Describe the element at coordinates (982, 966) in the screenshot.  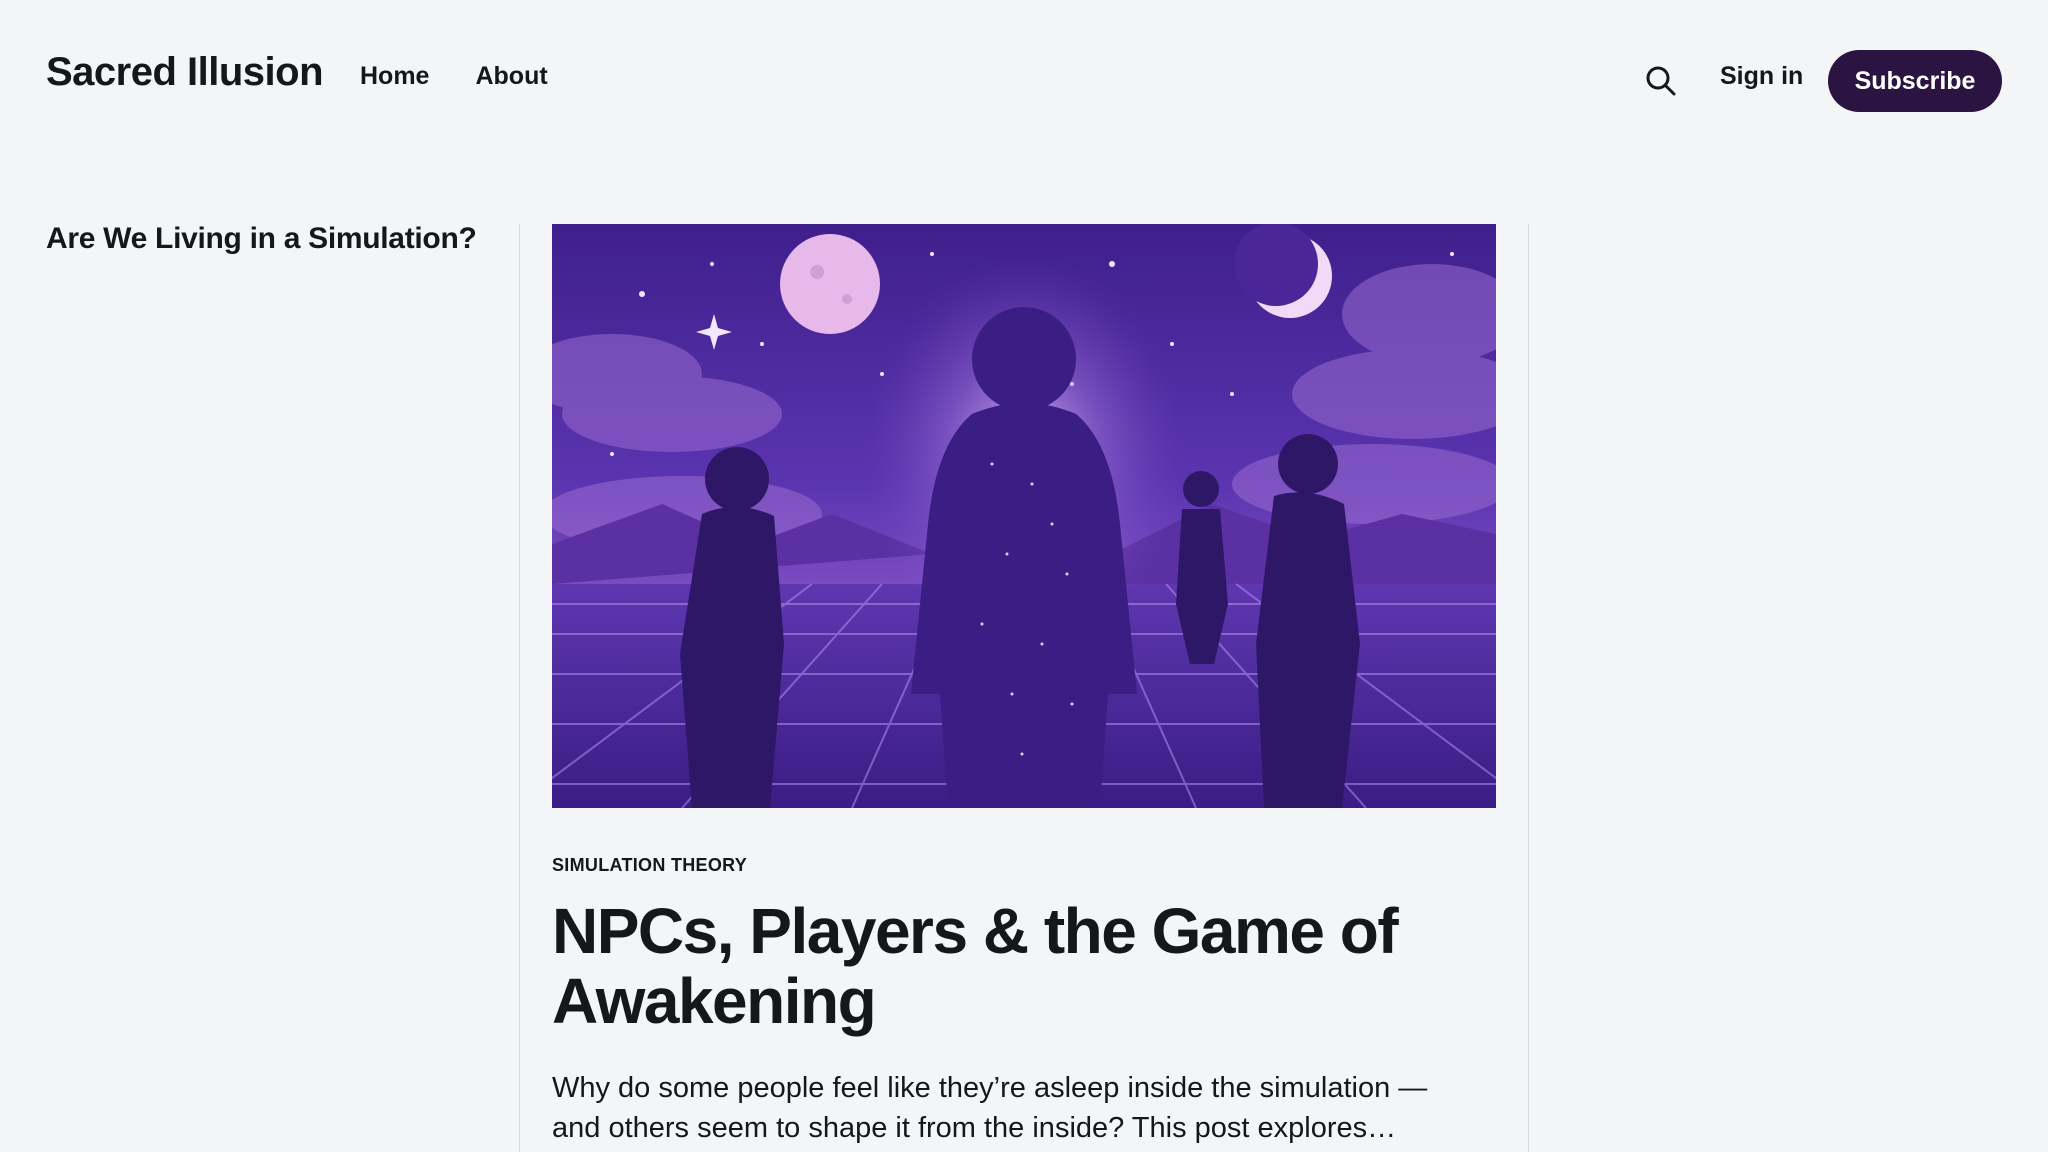
I see `post-title: NPCs, Players & the Game of Awakening` at that location.